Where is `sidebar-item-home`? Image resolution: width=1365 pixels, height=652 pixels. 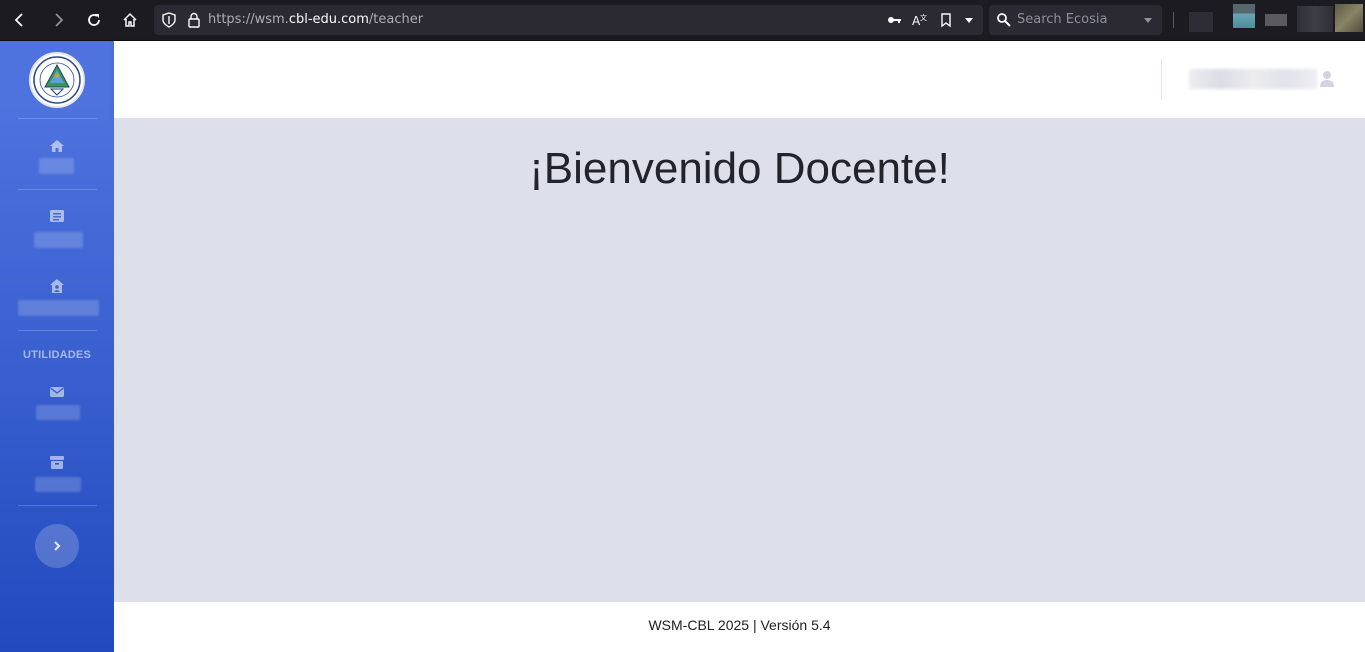 sidebar-item-home is located at coordinates (57, 161).